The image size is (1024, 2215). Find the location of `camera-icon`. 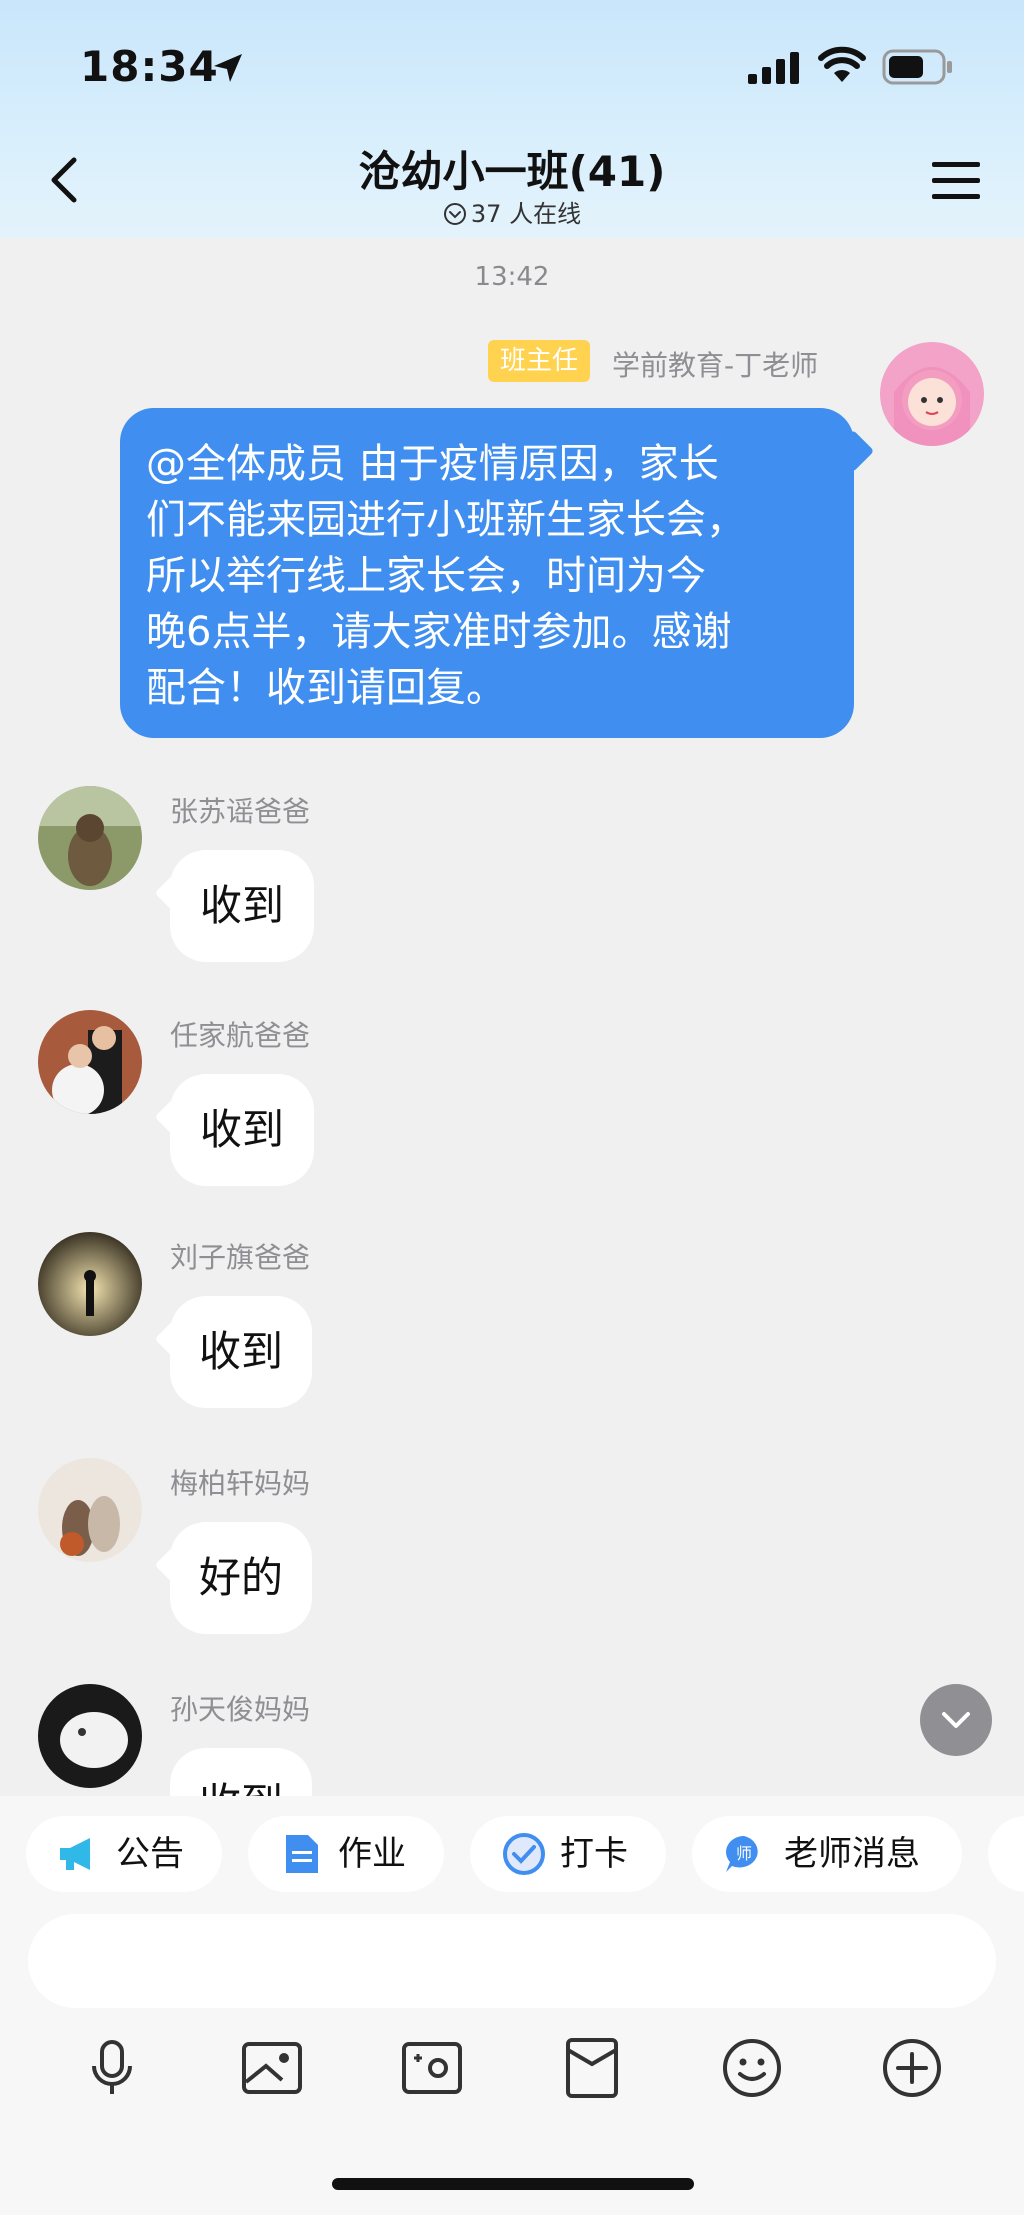

camera-icon is located at coordinates (432, 2068).